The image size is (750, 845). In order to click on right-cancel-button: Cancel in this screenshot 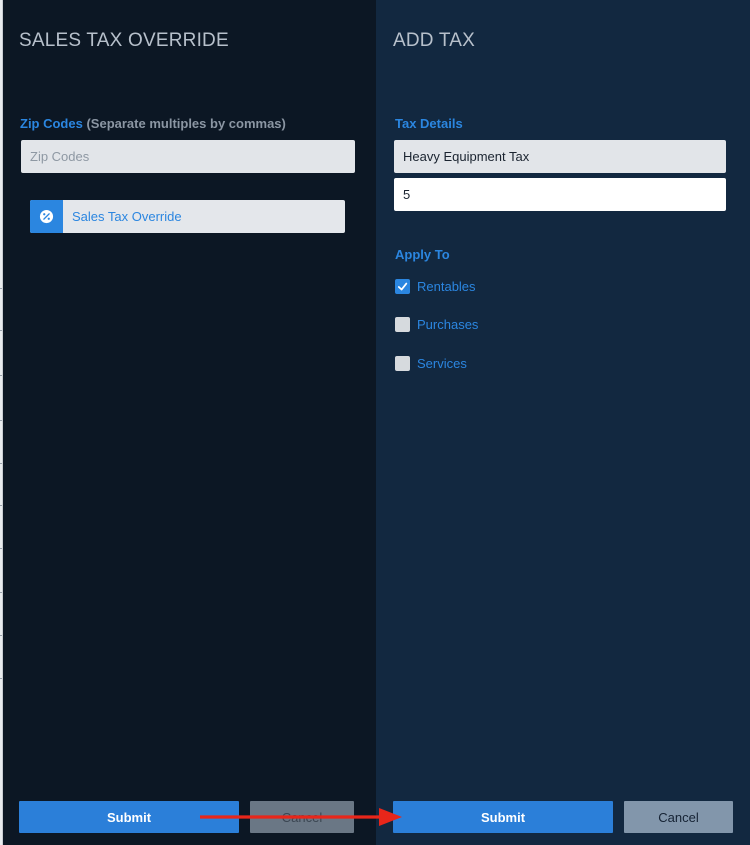, I will do `click(678, 817)`.